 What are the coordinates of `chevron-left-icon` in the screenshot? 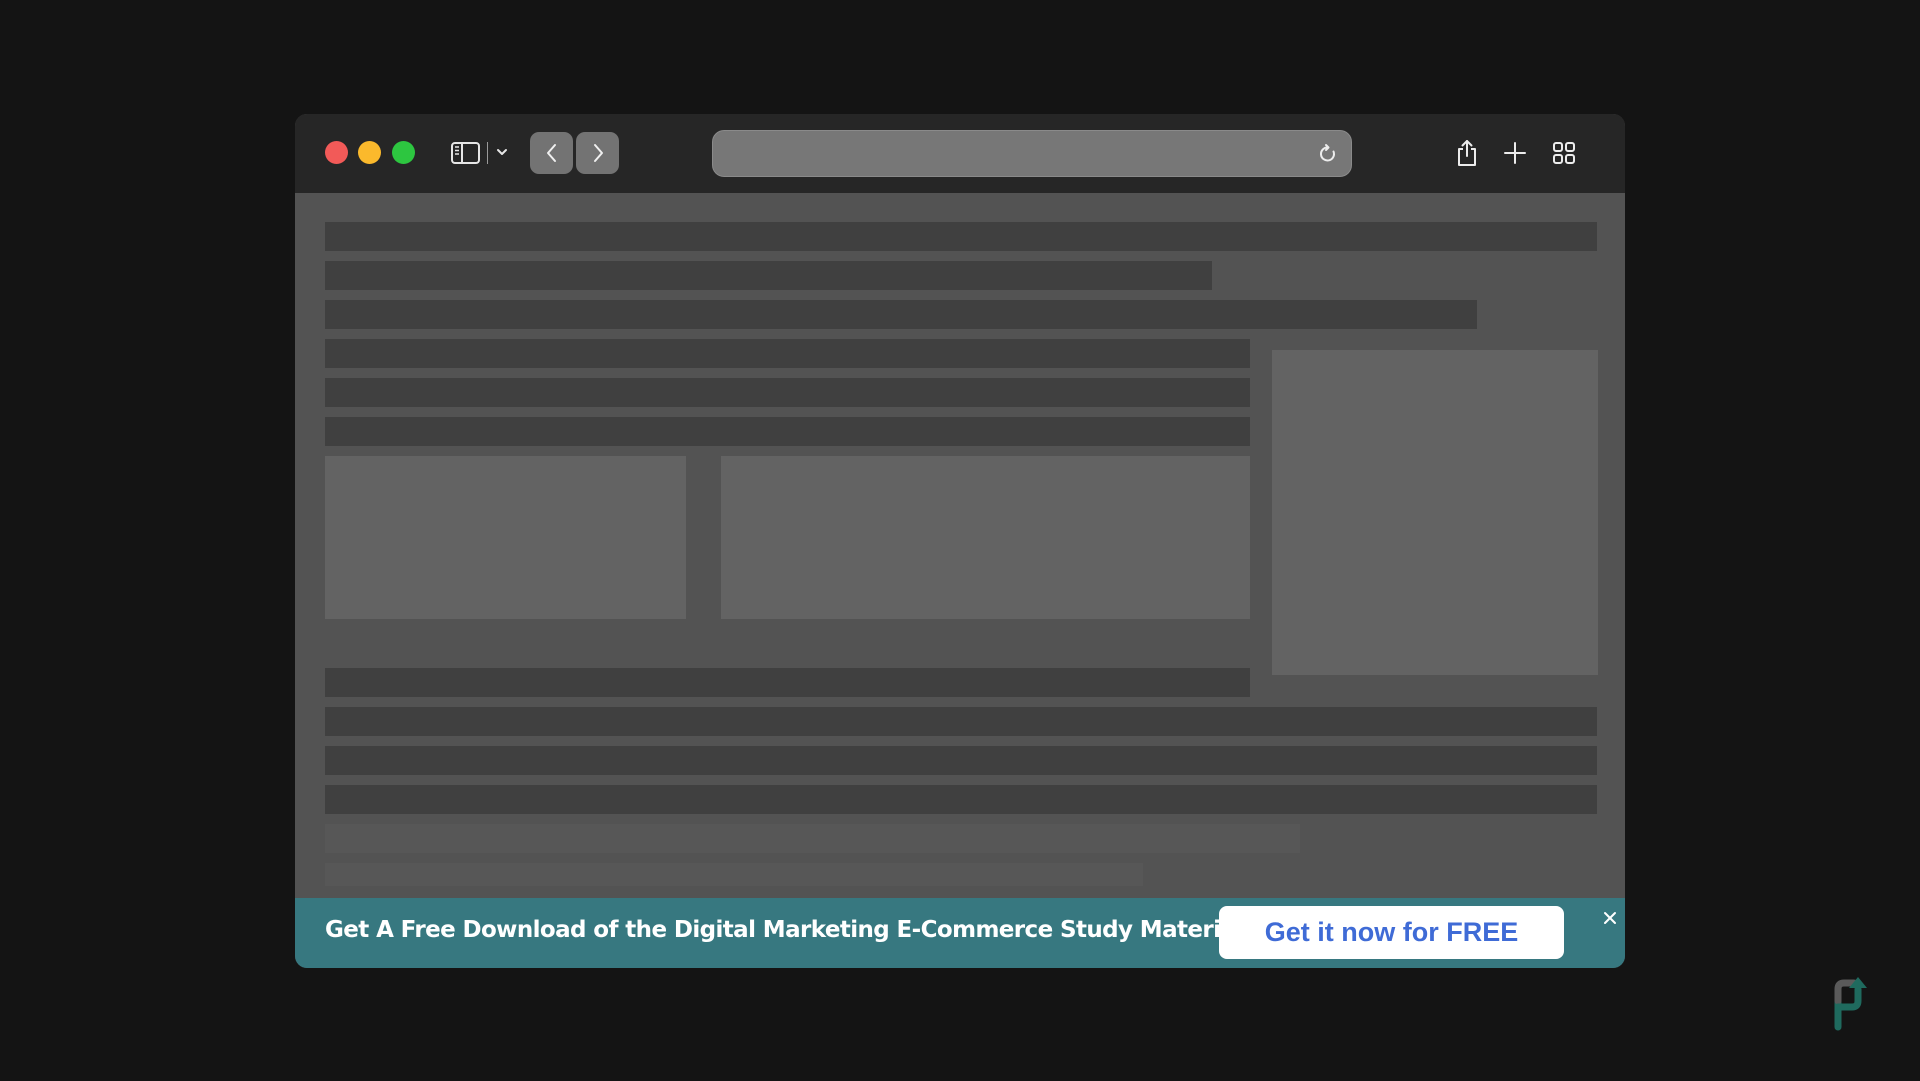 It's located at (551, 153).